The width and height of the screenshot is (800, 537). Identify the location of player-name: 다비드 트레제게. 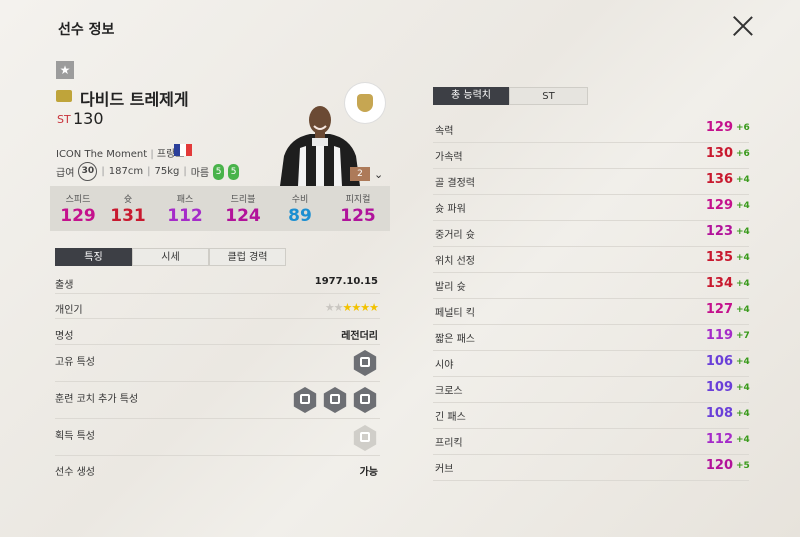
(134, 99).